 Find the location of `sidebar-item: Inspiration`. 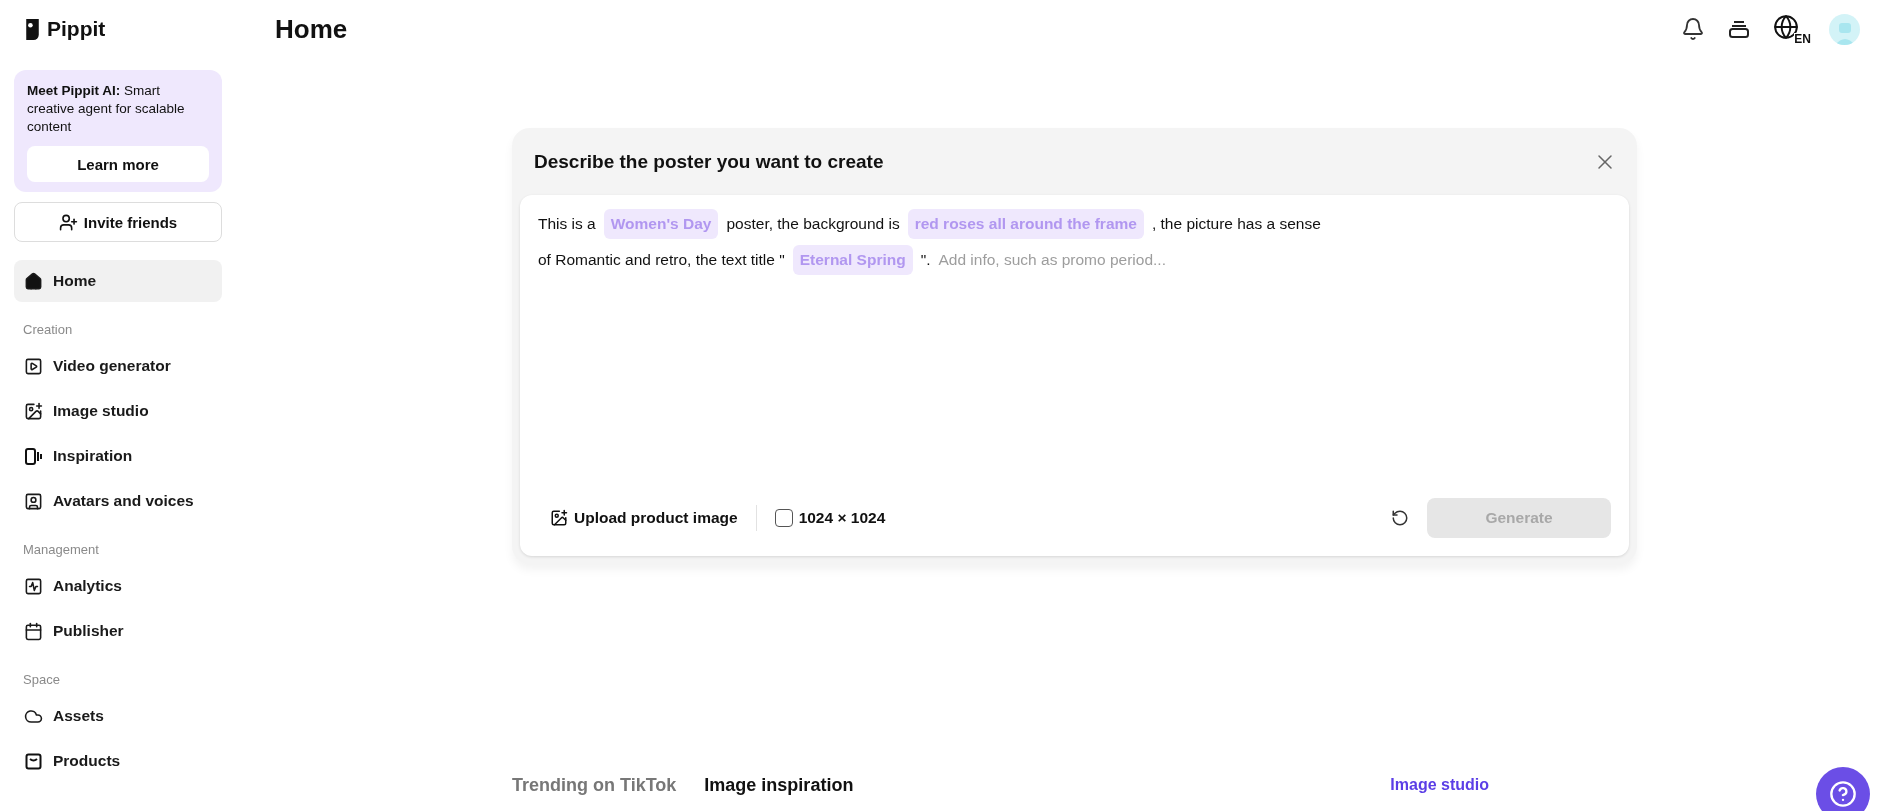

sidebar-item: Inspiration is located at coordinates (118, 456).